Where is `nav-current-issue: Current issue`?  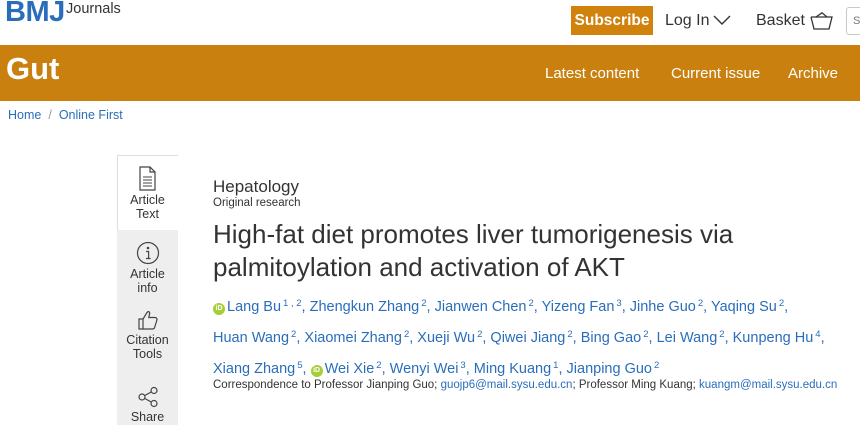 nav-current-issue: Current issue is located at coordinates (715, 73).